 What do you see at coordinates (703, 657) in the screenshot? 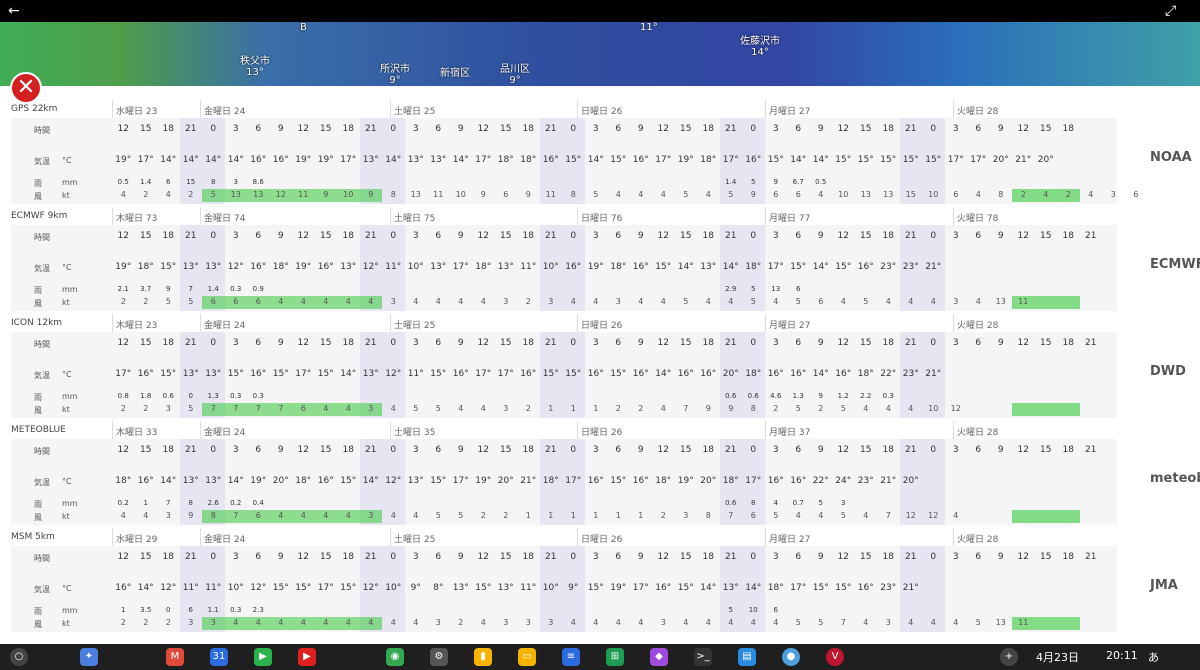
I see `terminal-icon: >_` at bounding box center [703, 657].